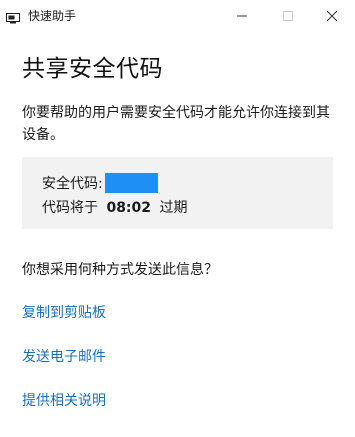  I want to click on copy-to-clipboard-link: 复制到剪贴板, so click(64, 312).